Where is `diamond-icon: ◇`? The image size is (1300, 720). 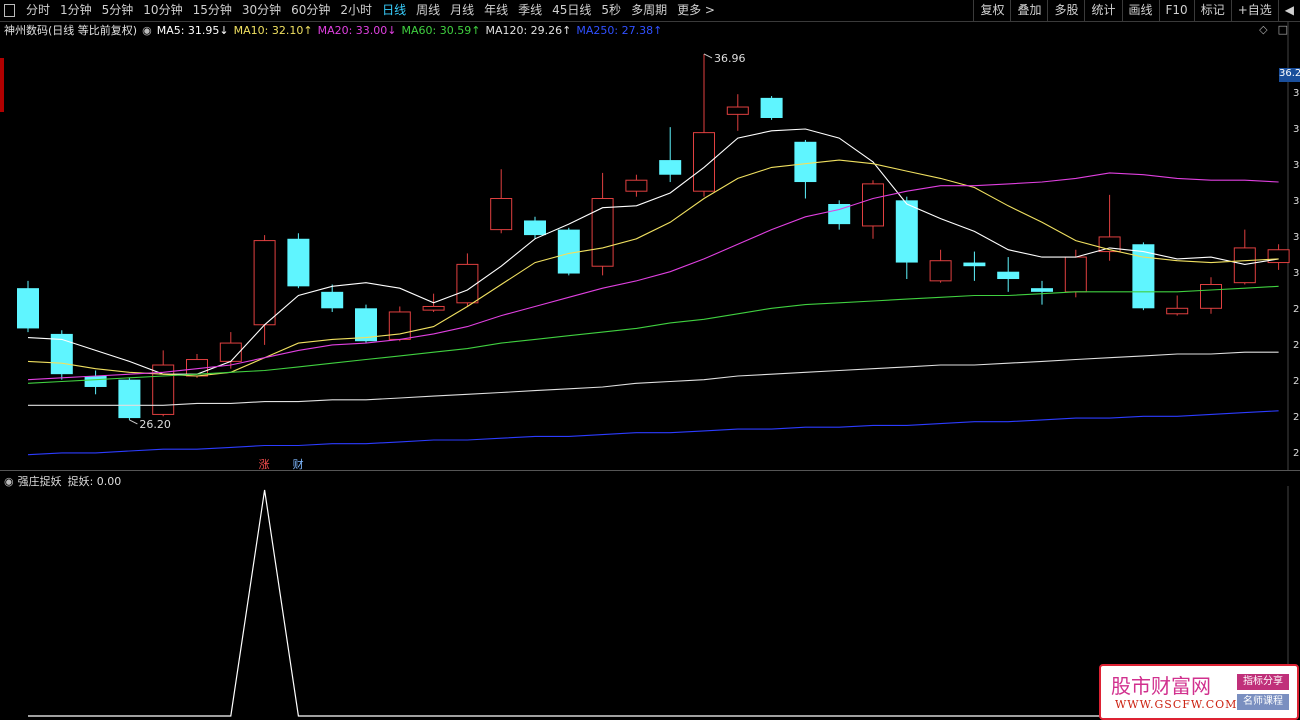 diamond-icon: ◇ is located at coordinates (1263, 29).